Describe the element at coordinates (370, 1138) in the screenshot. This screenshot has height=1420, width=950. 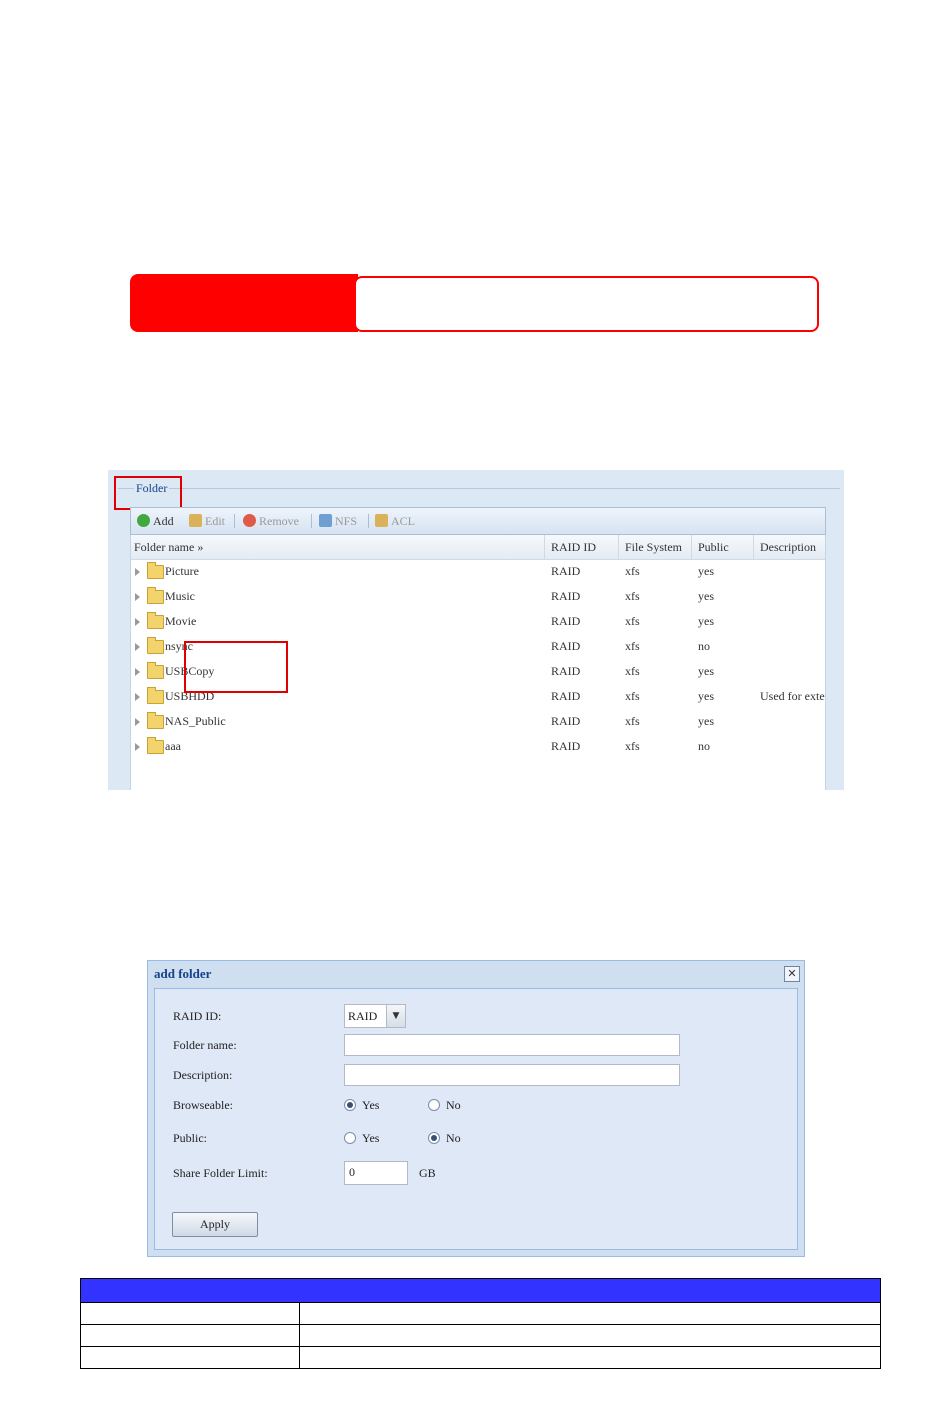
I see `public-yes-label: Yes` at that location.